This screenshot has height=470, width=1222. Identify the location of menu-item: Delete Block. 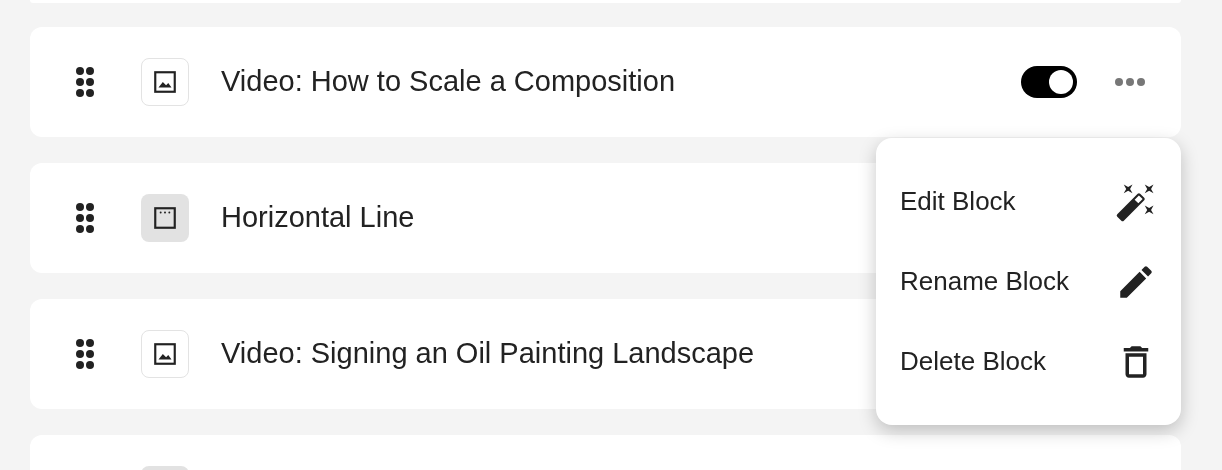
(1028, 361).